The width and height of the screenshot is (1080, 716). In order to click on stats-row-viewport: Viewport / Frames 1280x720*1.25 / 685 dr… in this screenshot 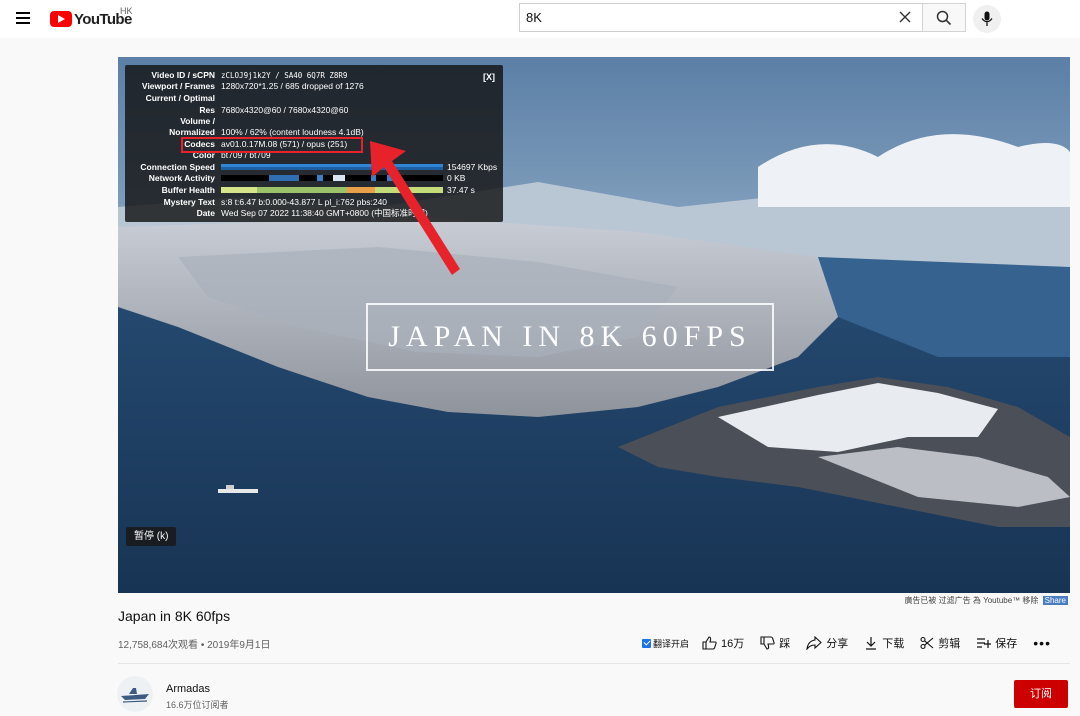, I will do `click(252, 86)`.